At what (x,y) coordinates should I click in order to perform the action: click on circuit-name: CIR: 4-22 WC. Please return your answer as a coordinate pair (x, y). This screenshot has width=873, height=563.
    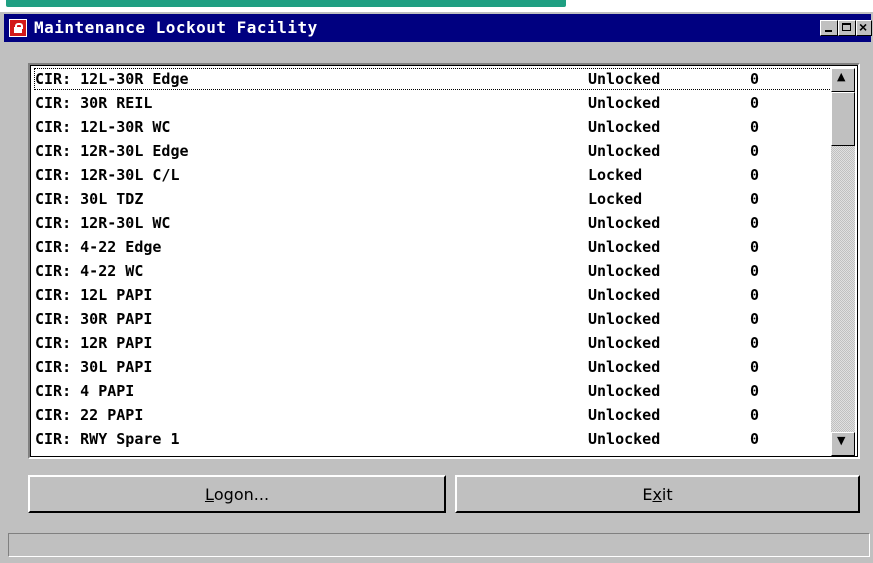
    Looking at the image, I should click on (89, 271).